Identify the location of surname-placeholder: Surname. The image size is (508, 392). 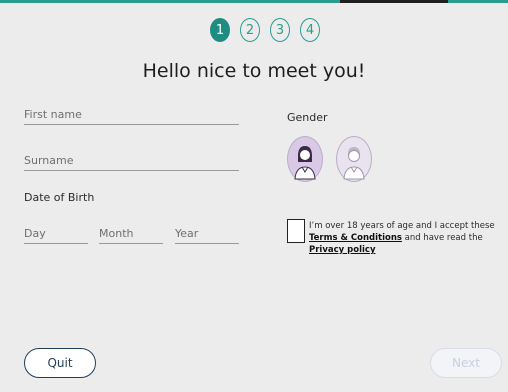
(49, 160).